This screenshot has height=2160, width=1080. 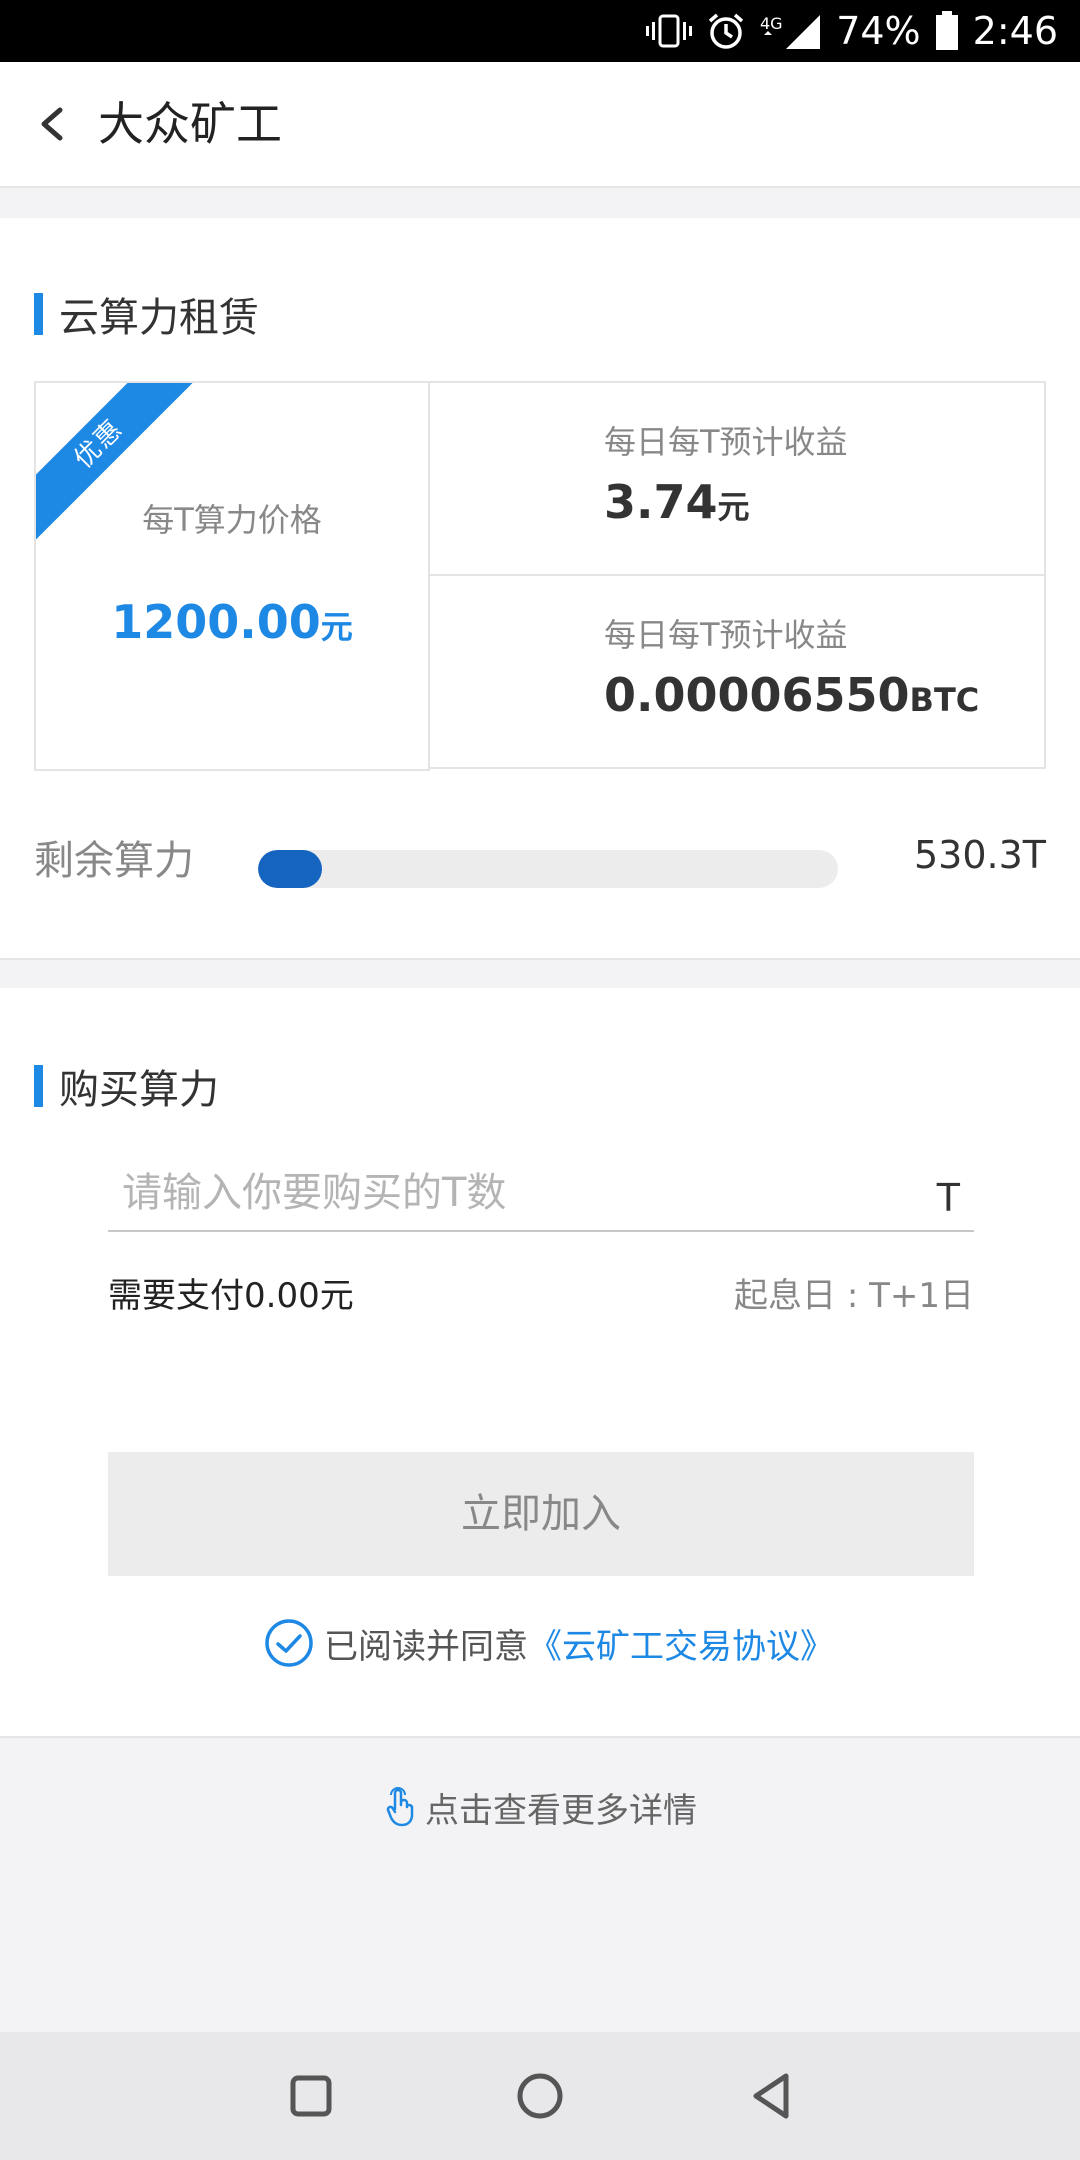 I want to click on agreement-text: 已阅读并同意, so click(x=426, y=1646).